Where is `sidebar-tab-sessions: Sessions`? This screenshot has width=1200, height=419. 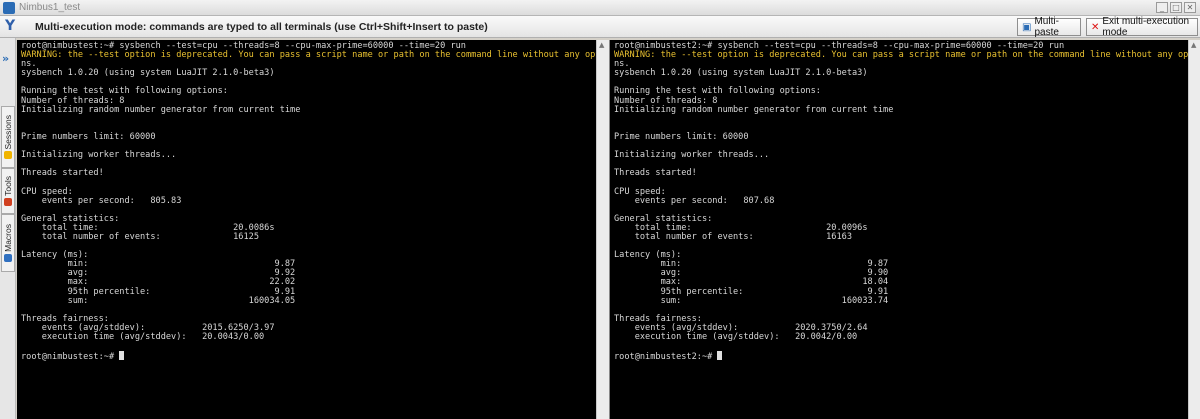 sidebar-tab-sessions: Sessions is located at coordinates (8, 137).